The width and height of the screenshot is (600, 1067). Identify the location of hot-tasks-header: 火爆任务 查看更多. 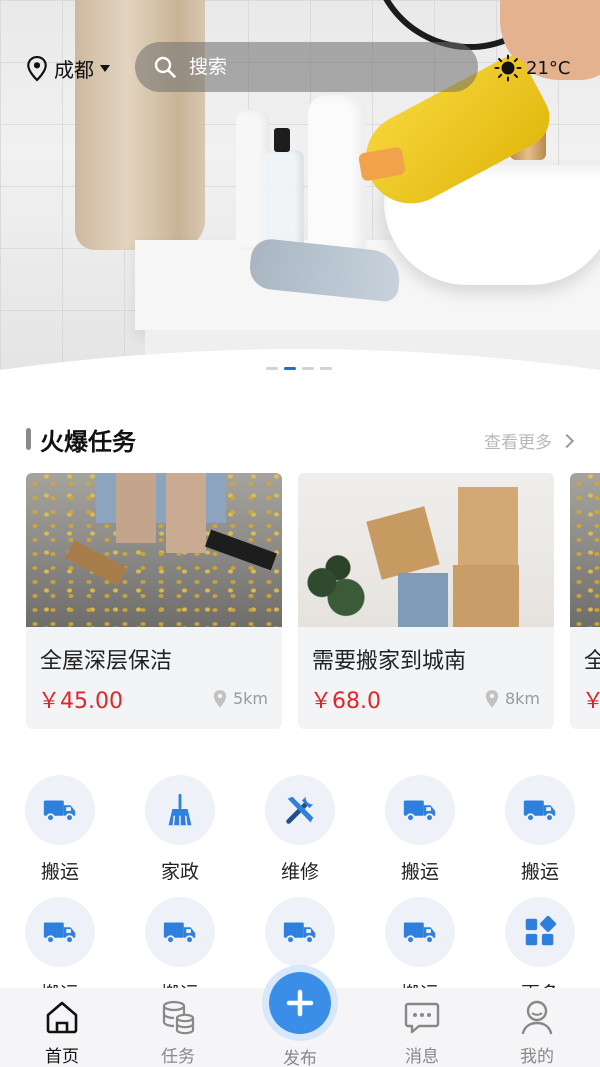
(306, 438).